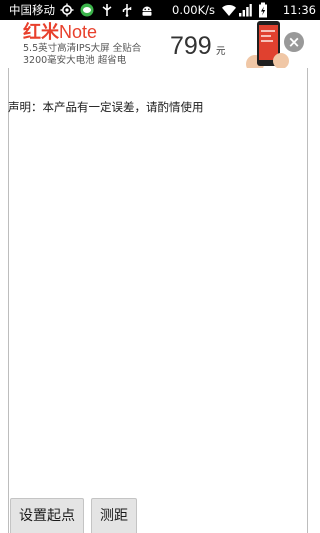 The image size is (320, 533). Describe the element at coordinates (245, 10) in the screenshot. I see `signal-icon` at that location.